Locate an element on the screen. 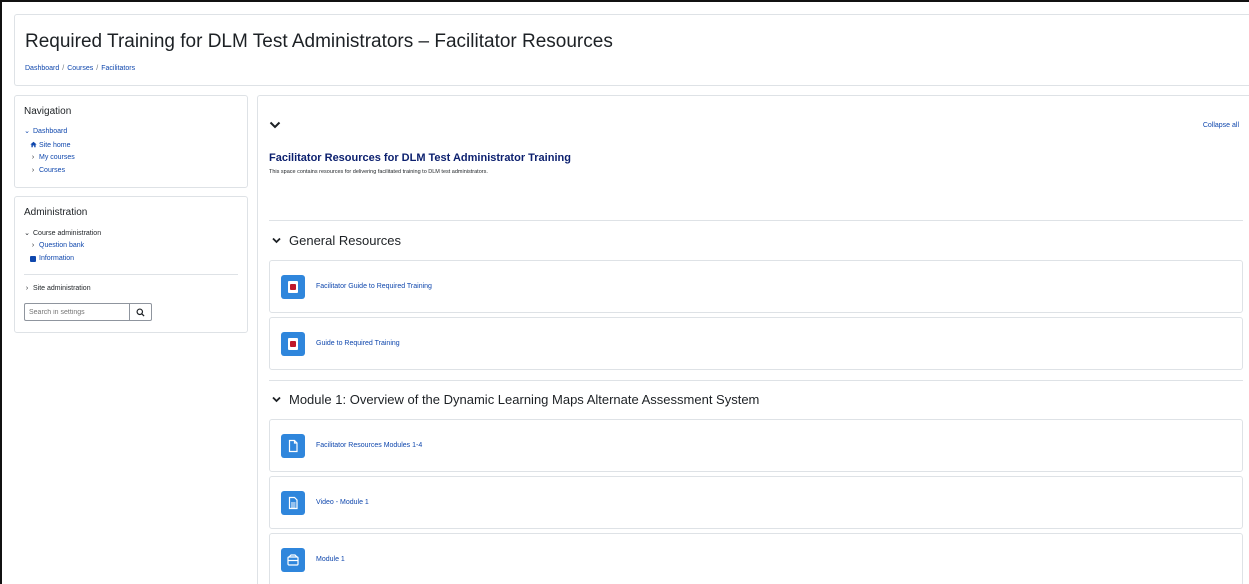 Image resolution: width=1249 pixels, height=584 pixels. activity-facilitator-resources-modules: Facilitator Resources Modules 1-4 is located at coordinates (756, 445).